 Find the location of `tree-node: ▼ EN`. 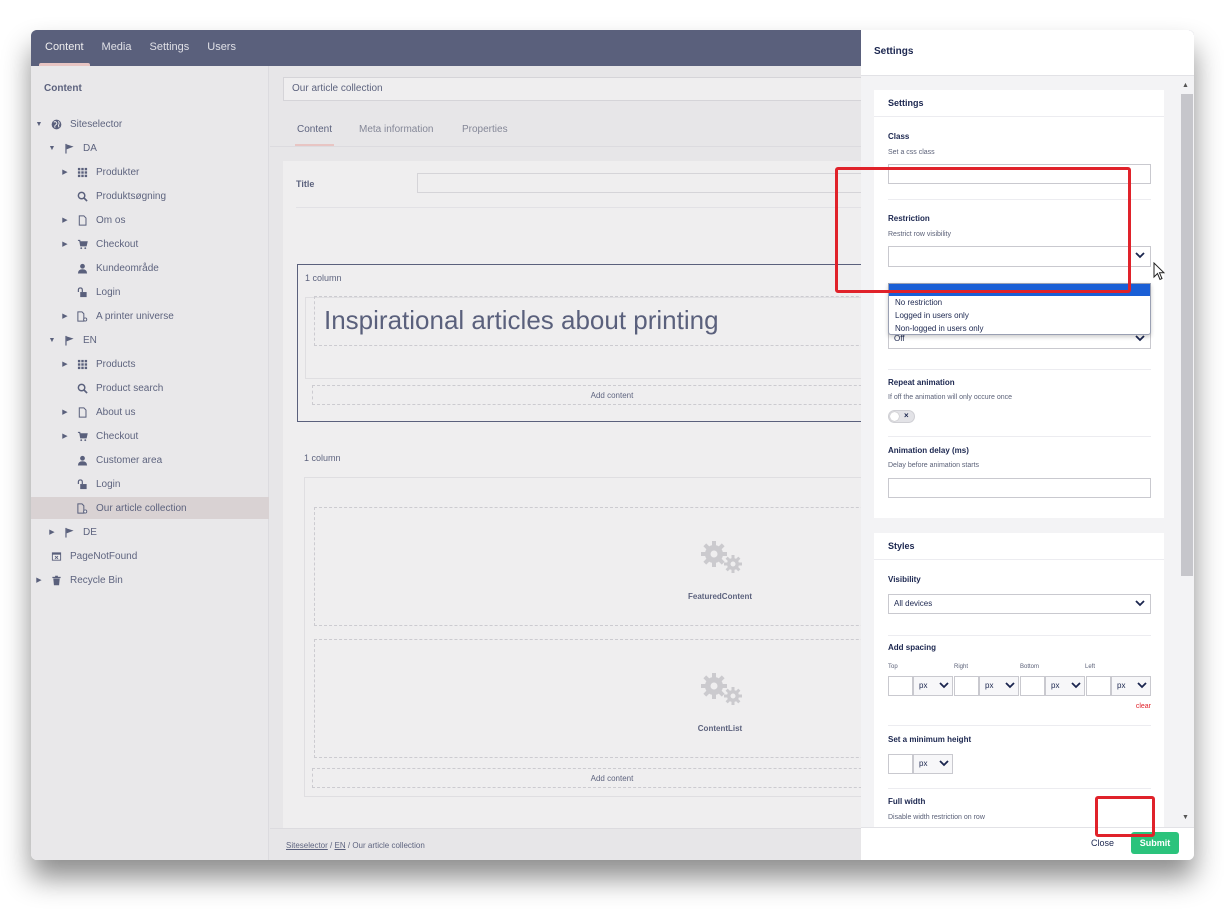

tree-node: ▼ EN is located at coordinates (150, 340).